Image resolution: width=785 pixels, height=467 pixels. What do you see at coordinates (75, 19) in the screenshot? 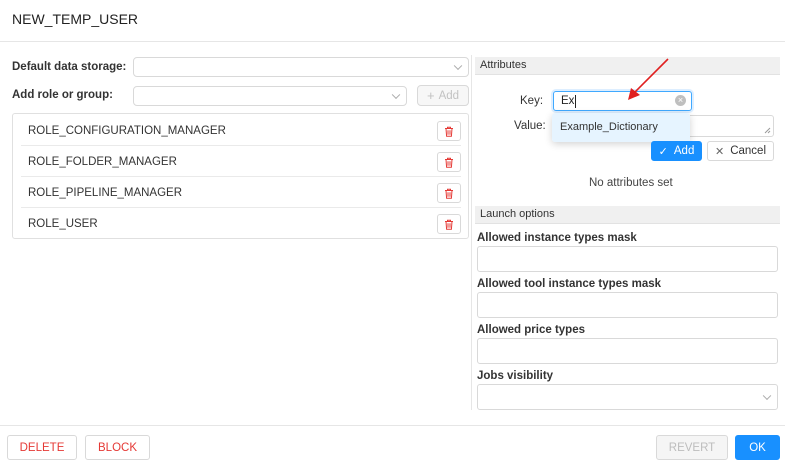
I see `dialog-title: NEW_TEMP_USER` at bounding box center [75, 19].